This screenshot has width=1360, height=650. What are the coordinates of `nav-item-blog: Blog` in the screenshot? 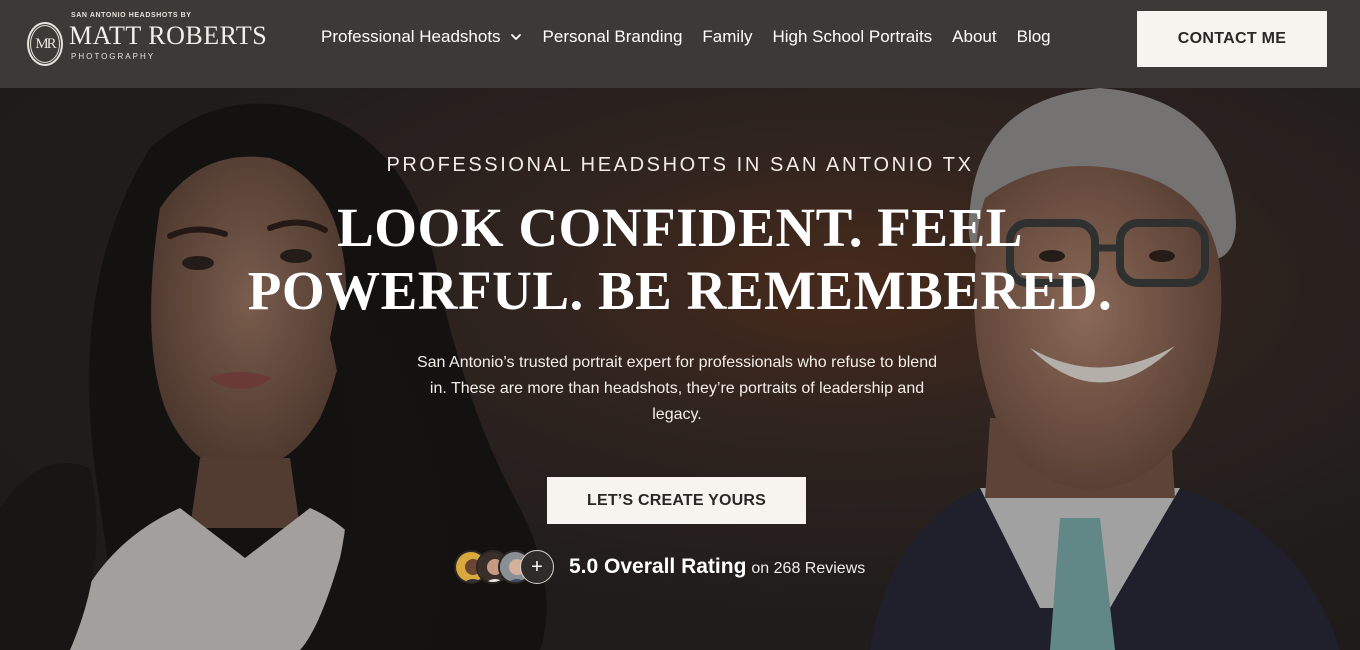 It's located at (1034, 37).